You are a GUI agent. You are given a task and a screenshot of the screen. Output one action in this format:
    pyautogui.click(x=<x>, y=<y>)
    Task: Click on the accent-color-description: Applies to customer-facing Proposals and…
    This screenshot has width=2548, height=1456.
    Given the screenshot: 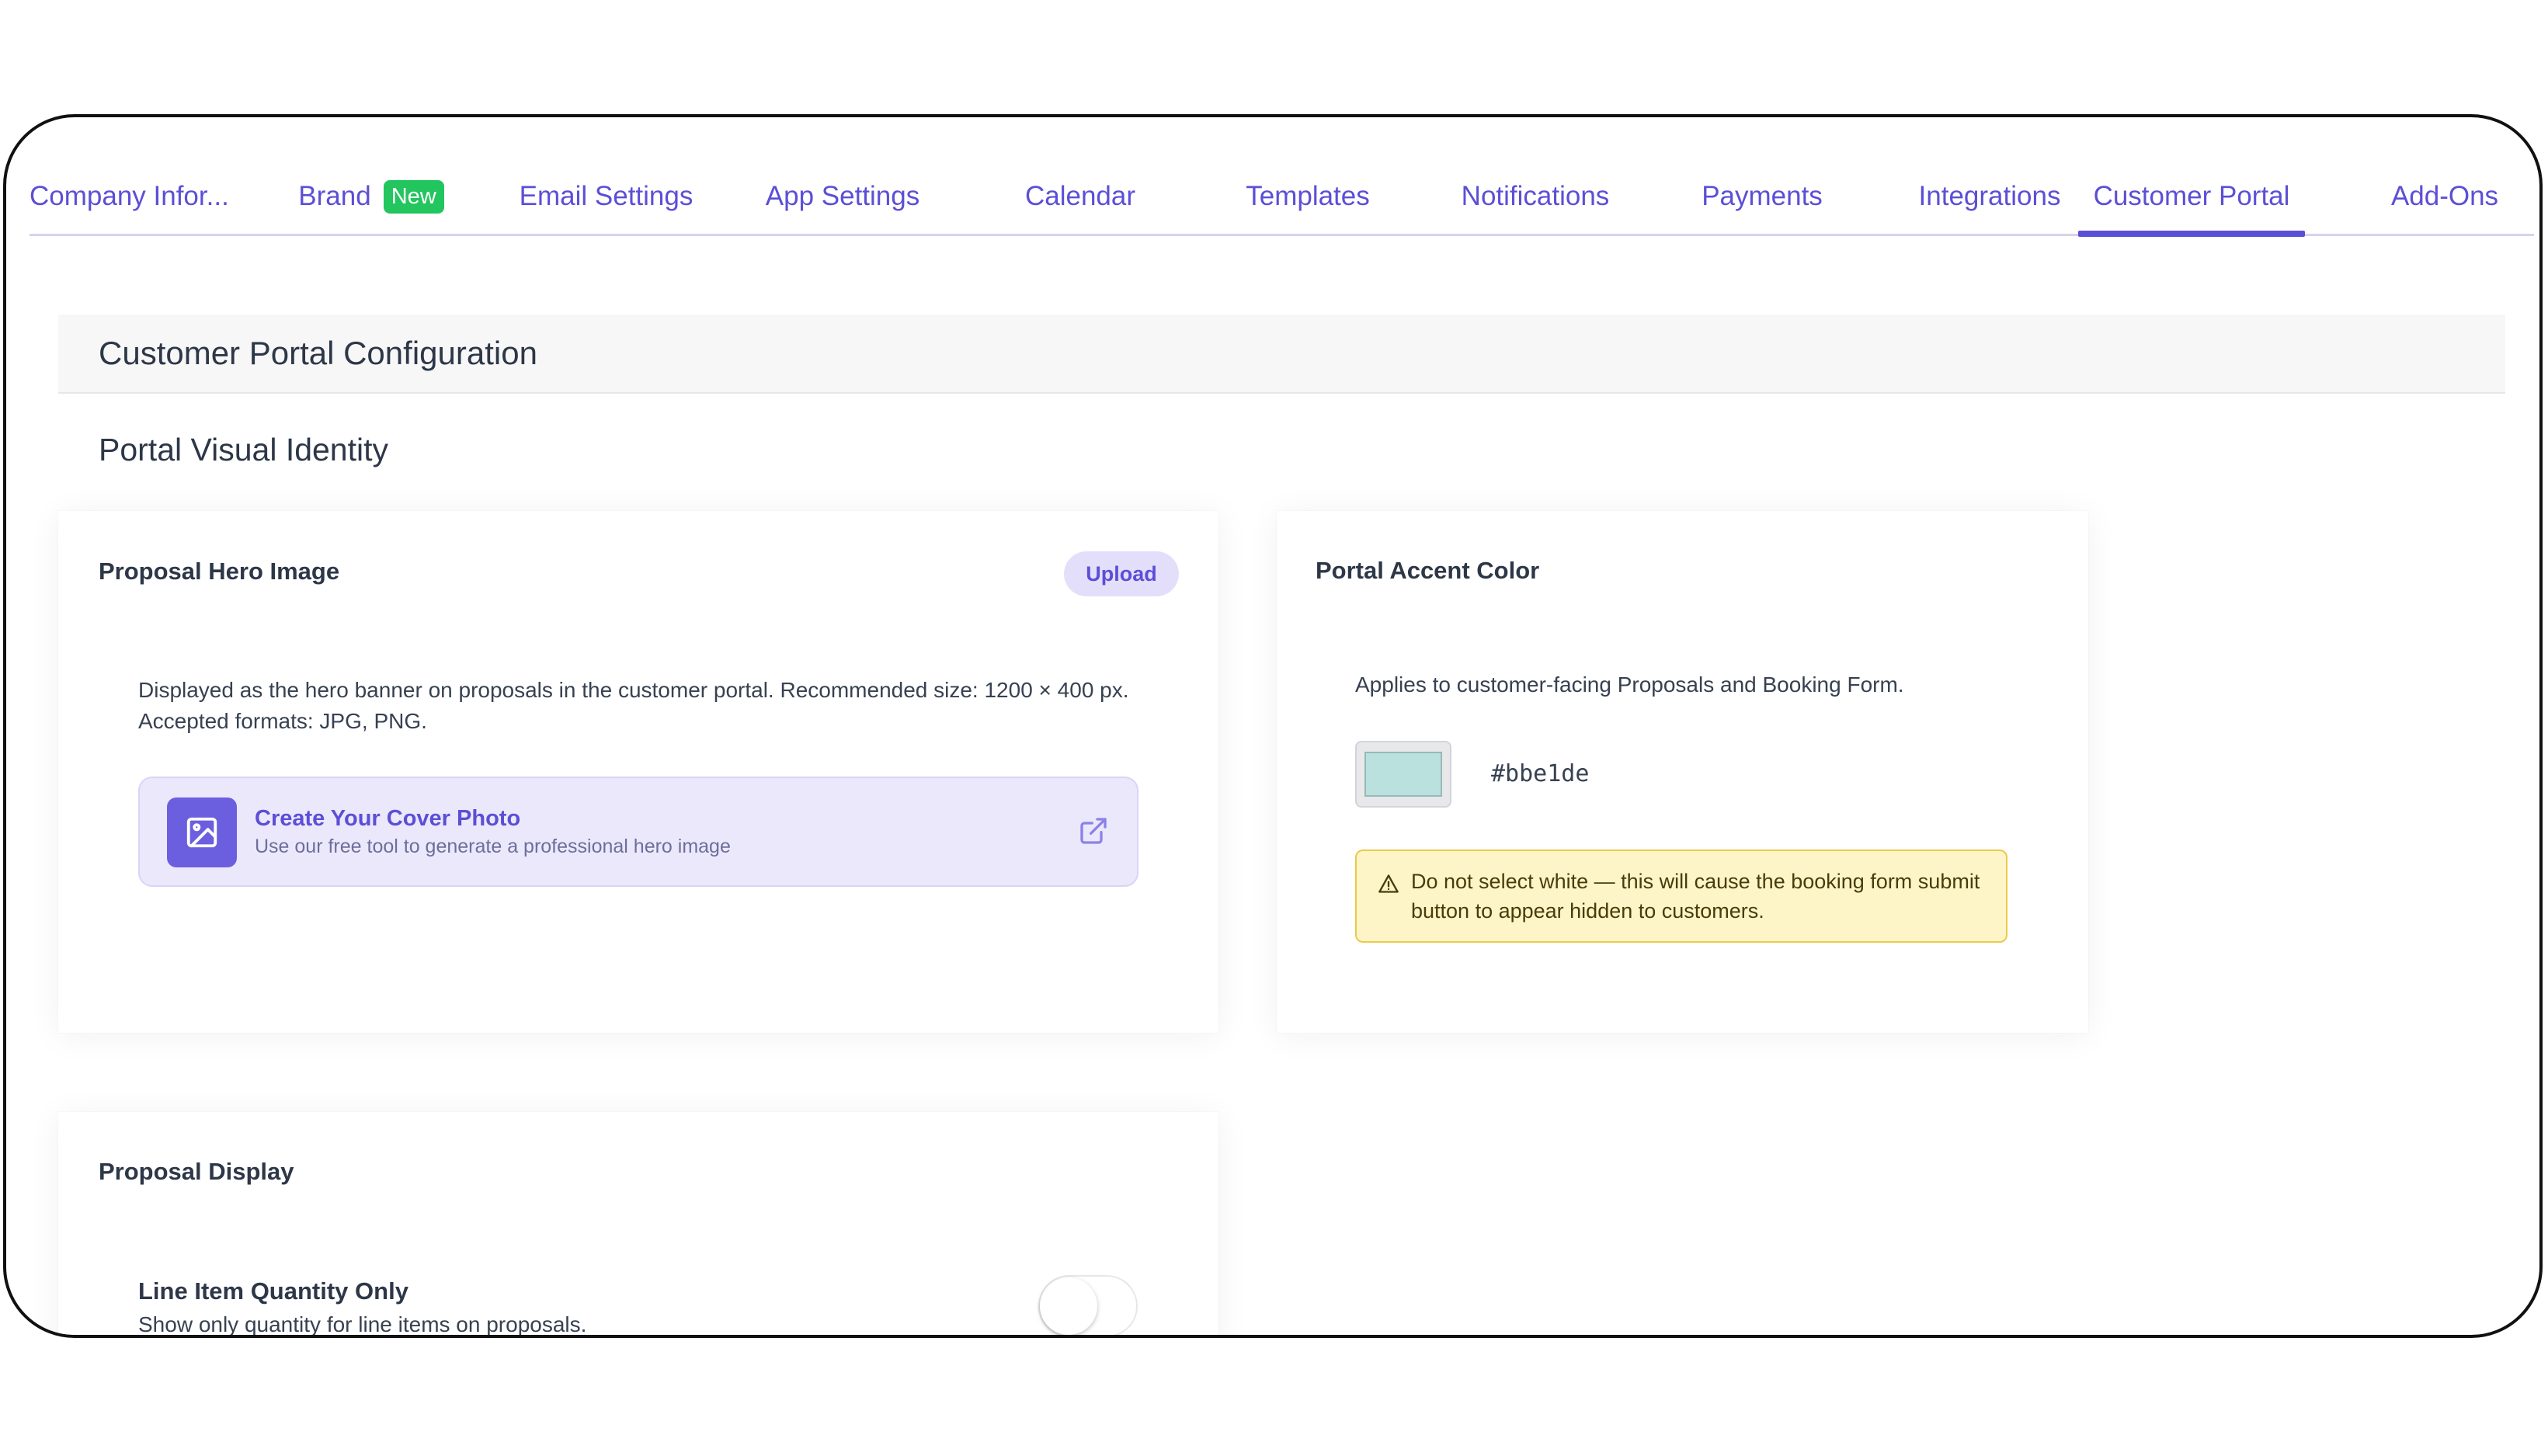 What is the action you would take?
    pyautogui.click(x=1630, y=684)
    